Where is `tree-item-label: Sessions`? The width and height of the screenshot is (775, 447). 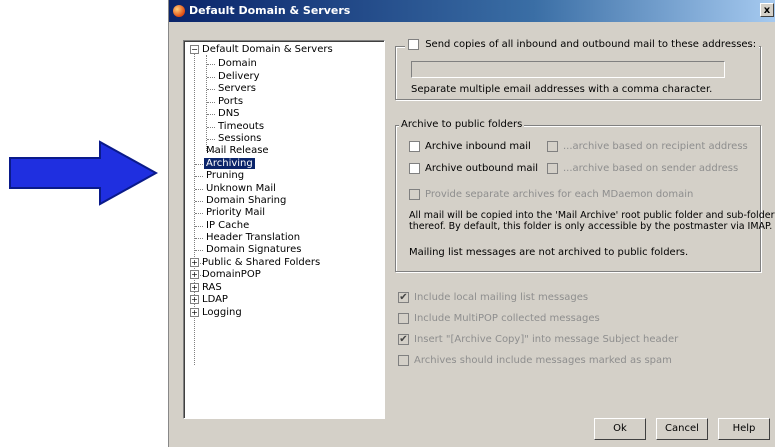 tree-item-label: Sessions is located at coordinates (240, 138).